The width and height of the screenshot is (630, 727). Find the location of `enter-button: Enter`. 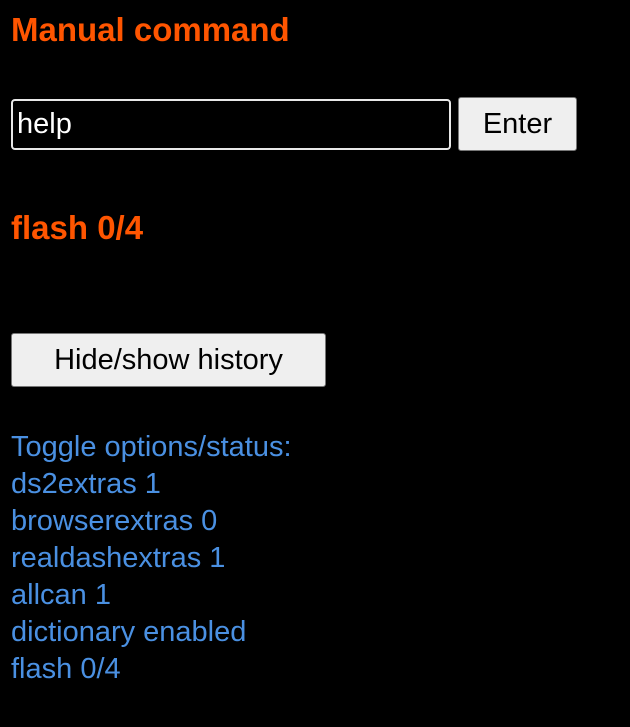

enter-button: Enter is located at coordinates (517, 124).